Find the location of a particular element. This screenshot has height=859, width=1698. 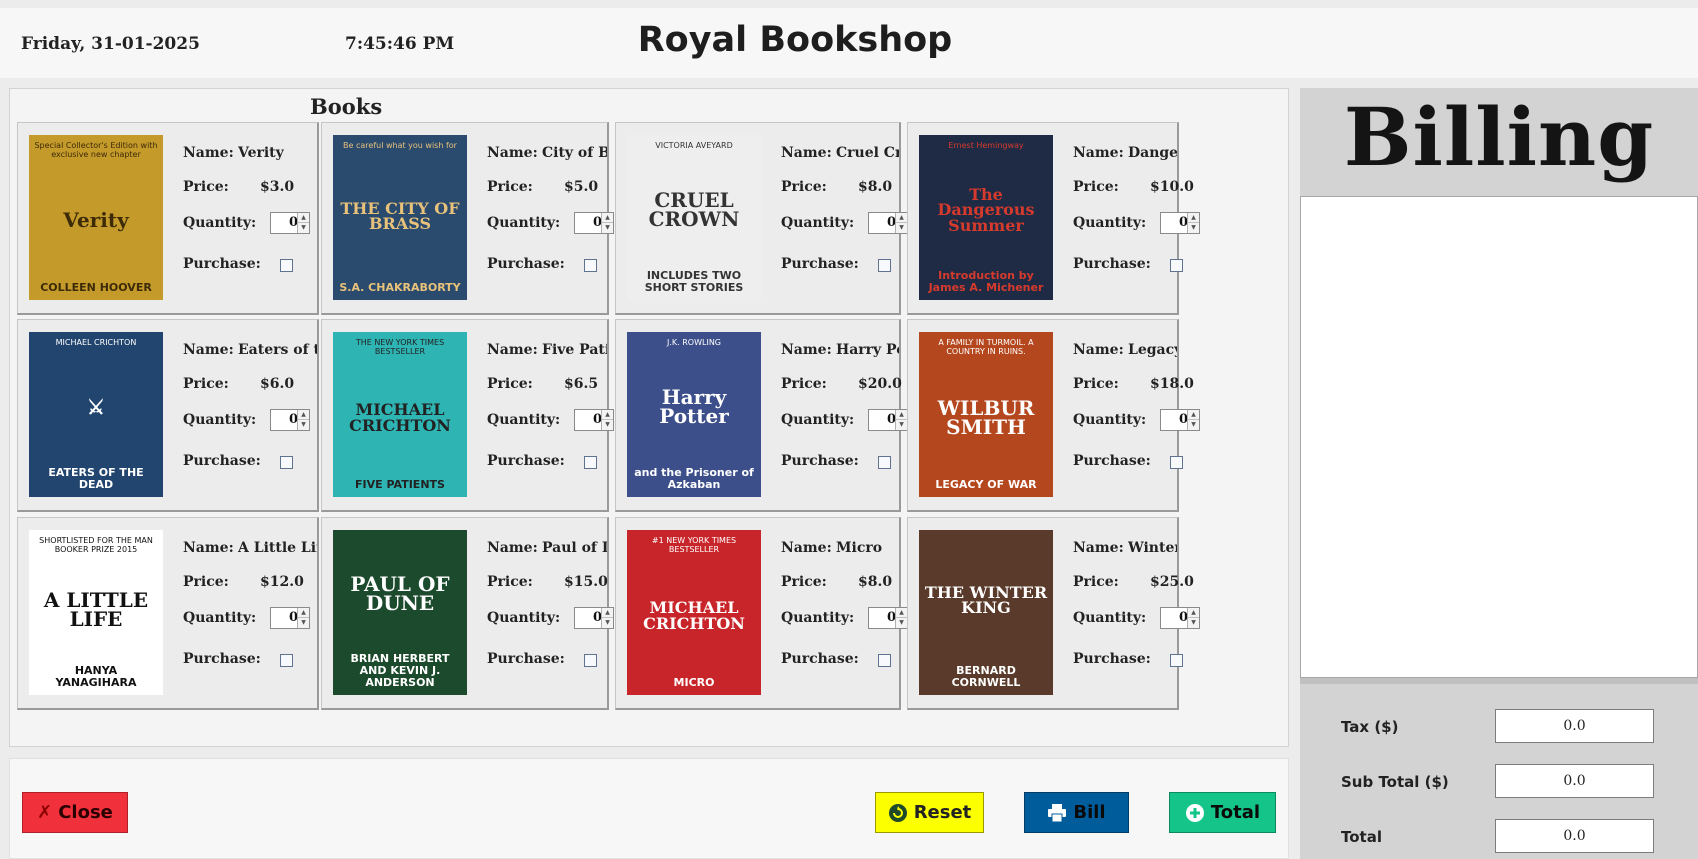

bill-button: Bill is located at coordinates (1076, 812).